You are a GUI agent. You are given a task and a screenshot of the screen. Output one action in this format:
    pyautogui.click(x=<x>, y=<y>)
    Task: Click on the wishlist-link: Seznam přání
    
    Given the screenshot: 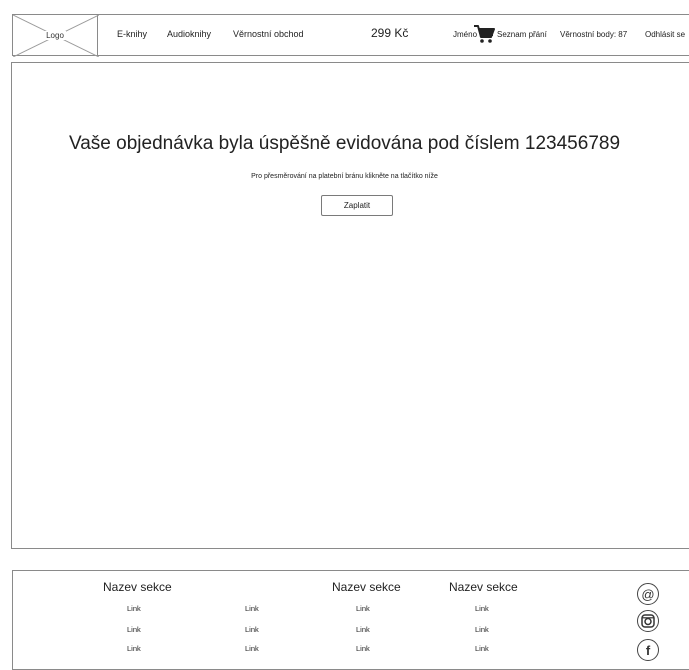 What is the action you would take?
    pyautogui.click(x=522, y=34)
    